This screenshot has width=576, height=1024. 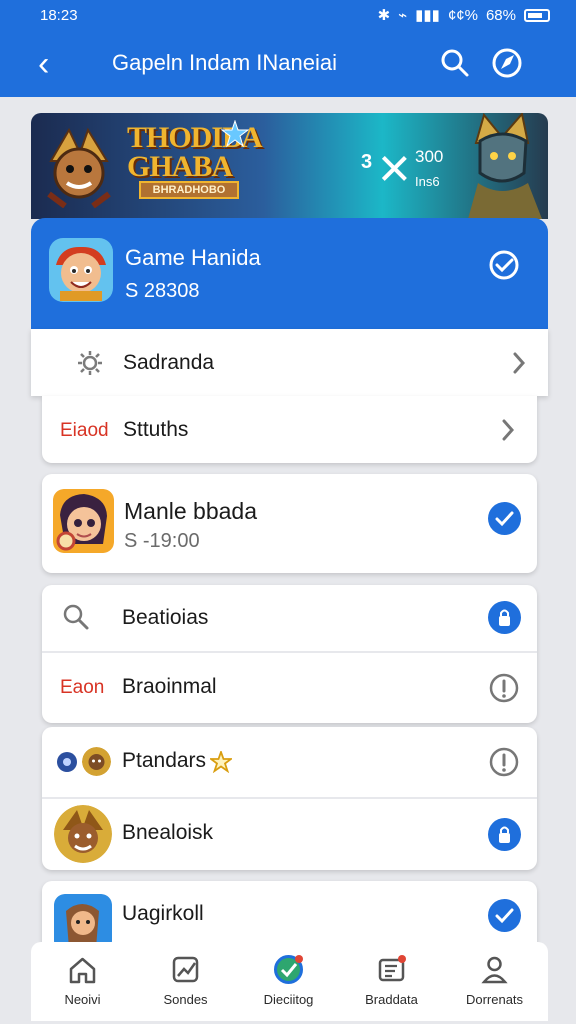 I want to click on selected-game-card: Game Hanida S 28308, so click(x=289, y=273).